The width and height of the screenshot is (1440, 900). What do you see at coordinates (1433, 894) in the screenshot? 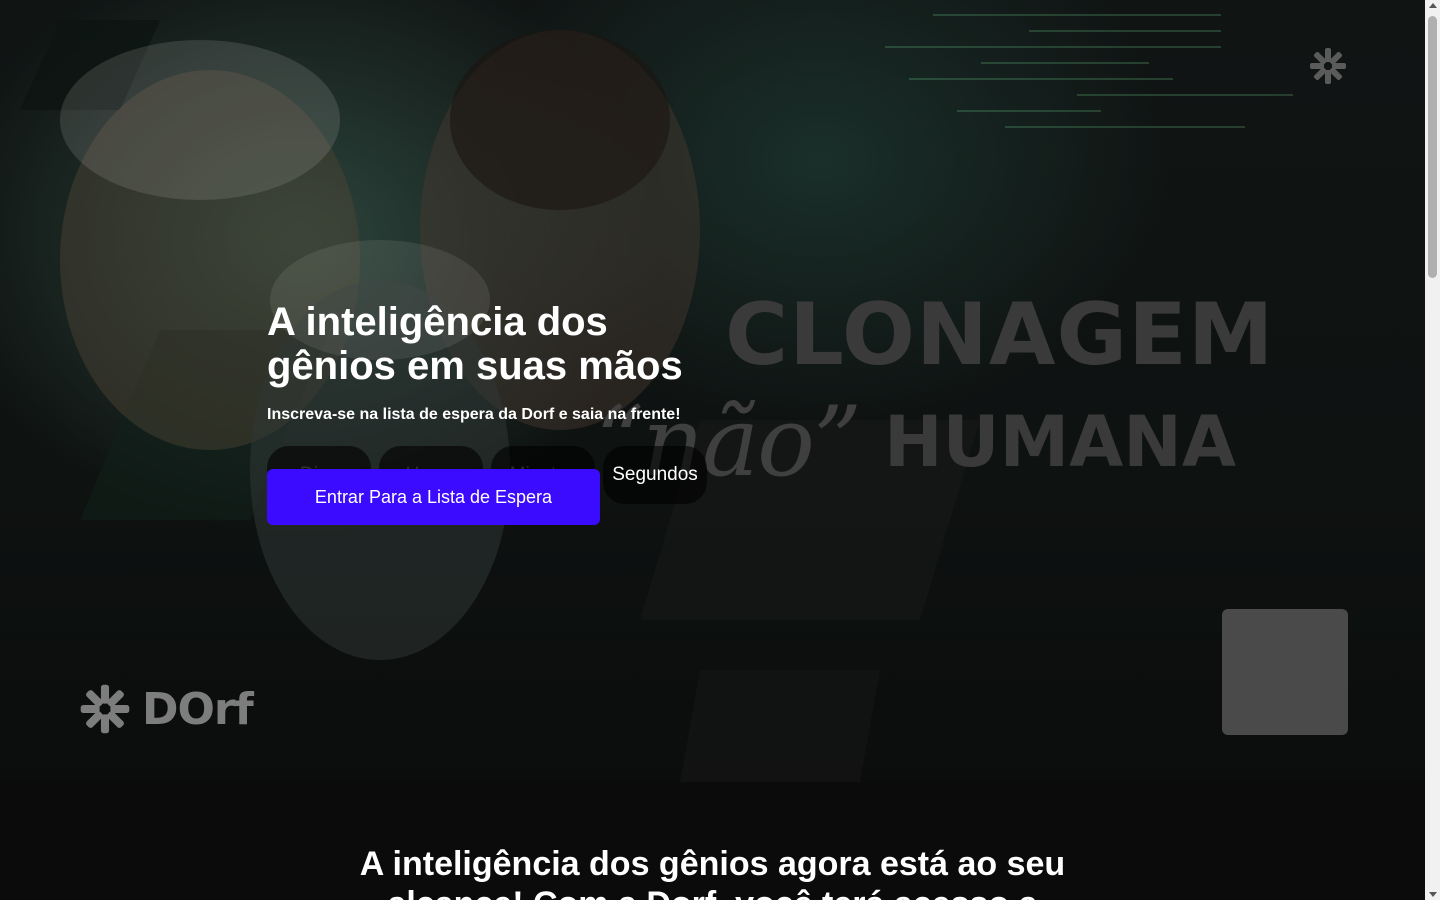
I see `scroll-down-icon` at bounding box center [1433, 894].